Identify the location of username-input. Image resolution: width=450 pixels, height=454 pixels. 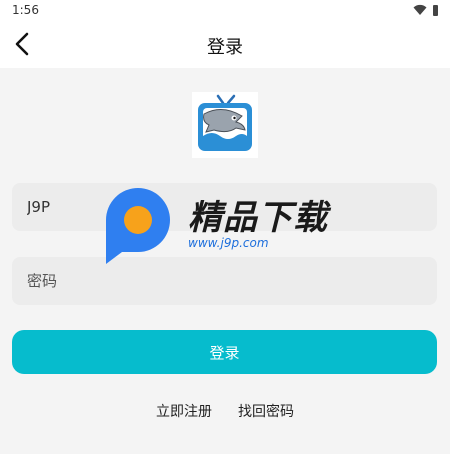
(217, 207).